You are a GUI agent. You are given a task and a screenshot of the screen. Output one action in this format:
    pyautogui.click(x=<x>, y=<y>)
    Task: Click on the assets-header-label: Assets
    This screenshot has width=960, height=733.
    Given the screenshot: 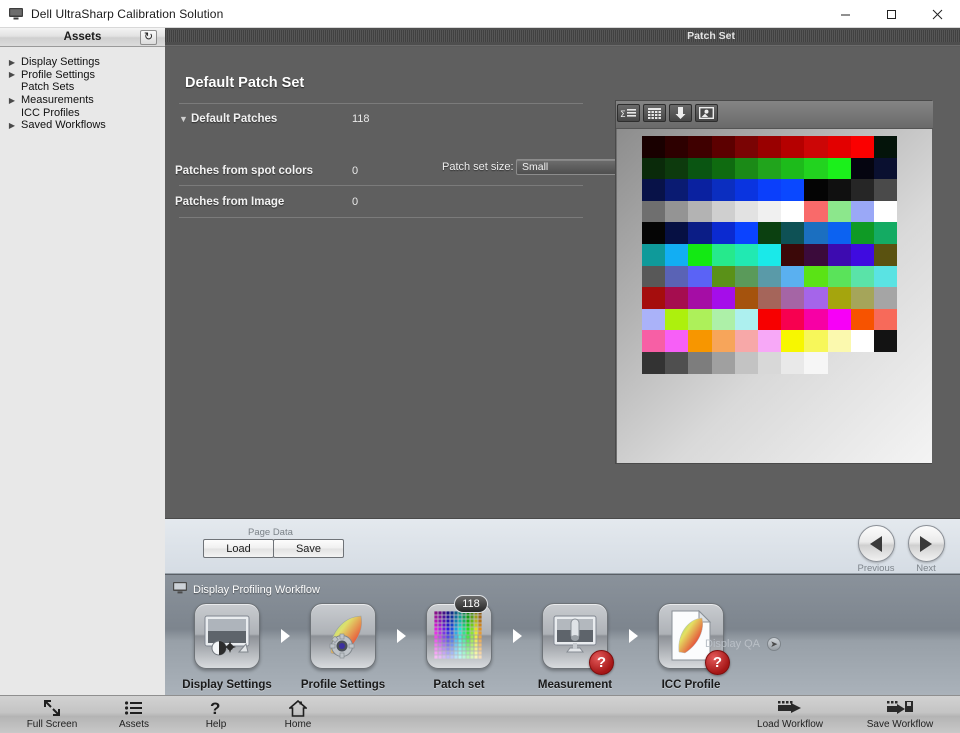 What is the action you would take?
    pyautogui.click(x=82, y=37)
    